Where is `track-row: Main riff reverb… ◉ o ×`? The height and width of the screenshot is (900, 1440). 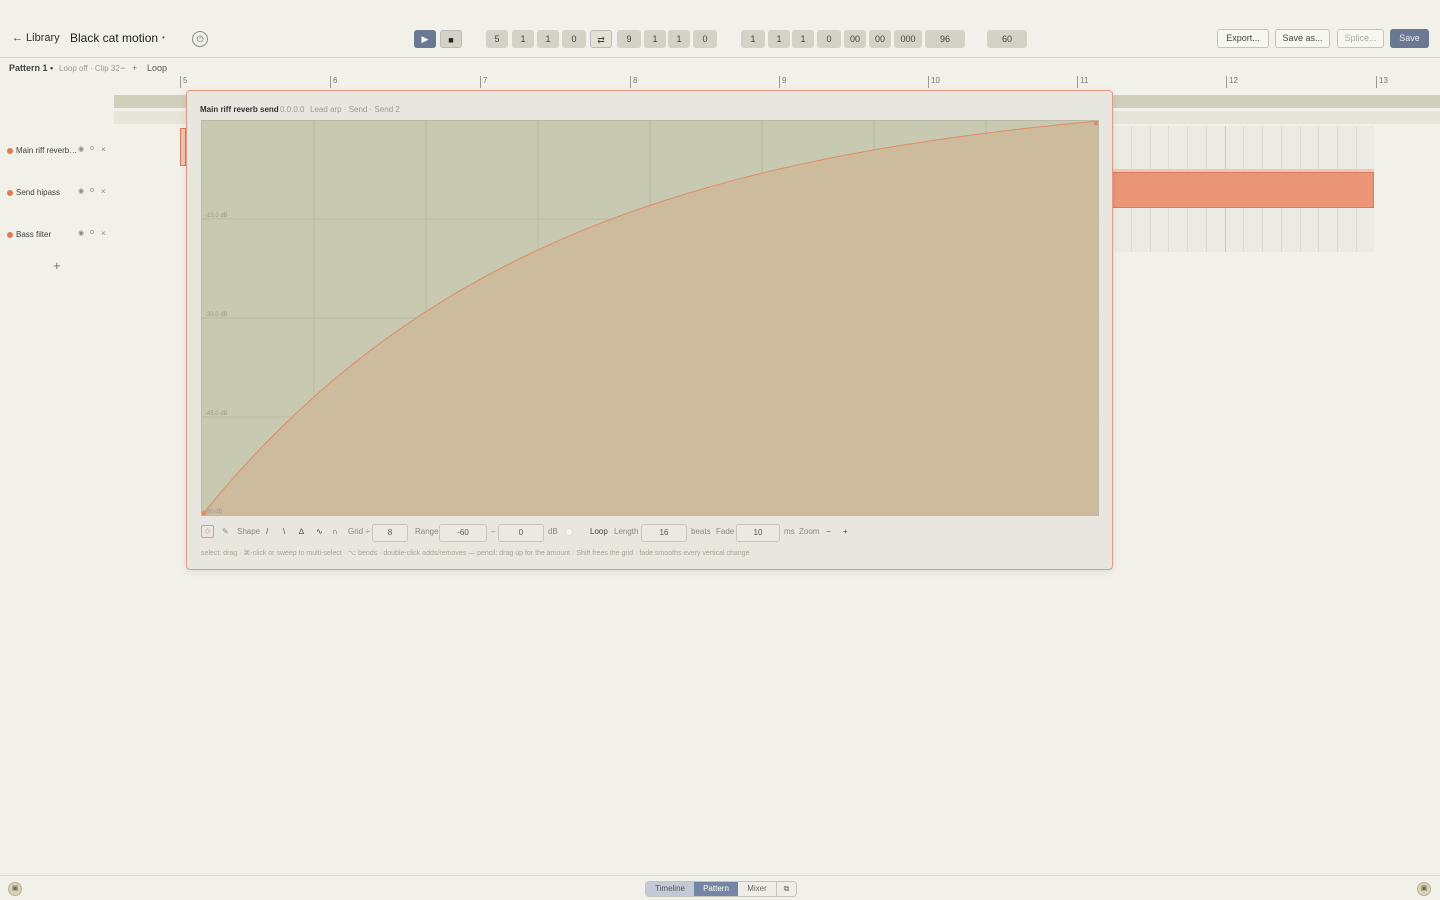 track-row: Main riff reverb… ◉ o × is located at coordinates (56, 152).